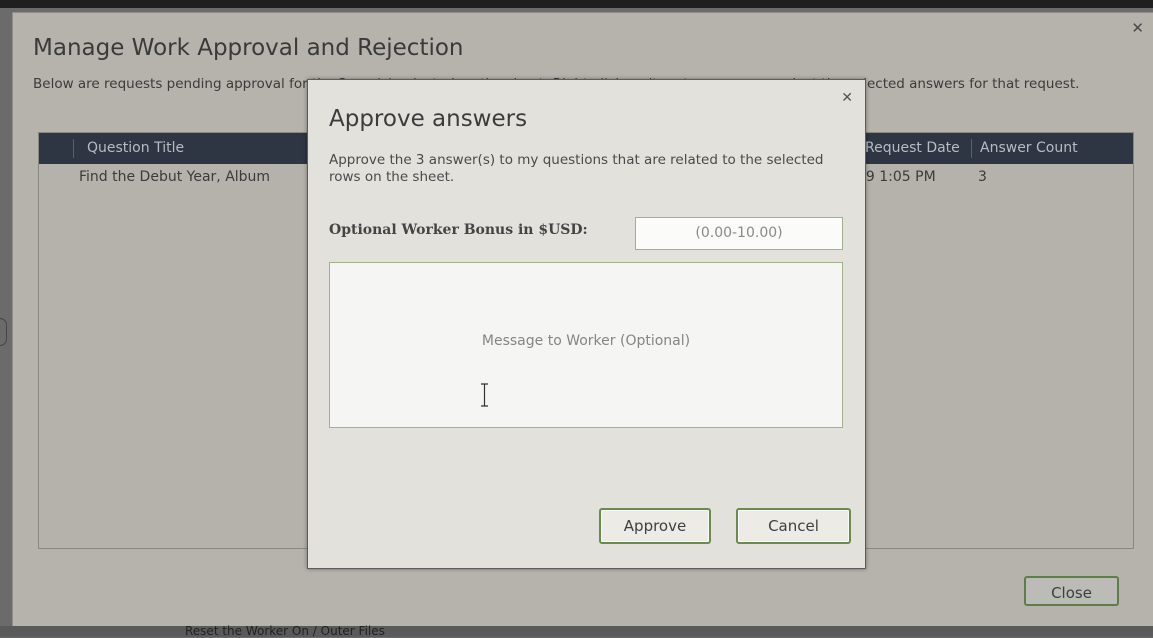  Describe the element at coordinates (458, 230) in the screenshot. I see `bonus-label: Optional Worker Bonus in $USD:` at that location.